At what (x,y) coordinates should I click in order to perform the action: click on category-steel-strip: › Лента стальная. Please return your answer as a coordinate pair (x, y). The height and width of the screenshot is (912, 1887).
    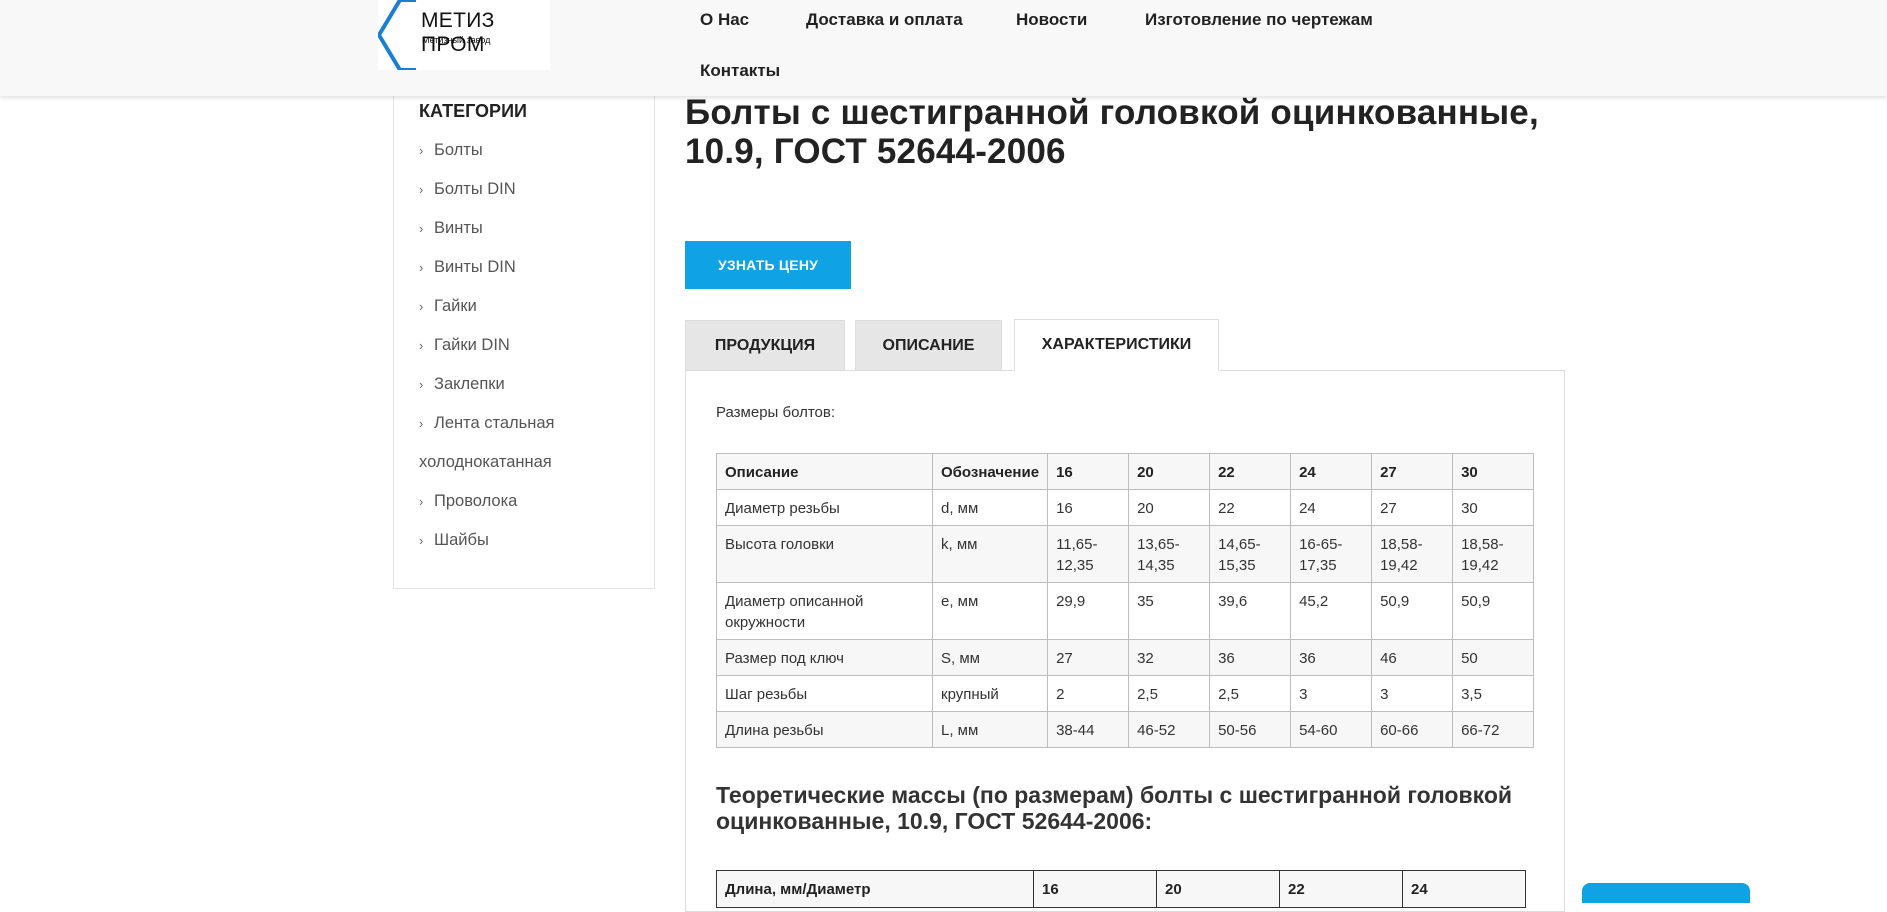
    Looking at the image, I should click on (487, 423).